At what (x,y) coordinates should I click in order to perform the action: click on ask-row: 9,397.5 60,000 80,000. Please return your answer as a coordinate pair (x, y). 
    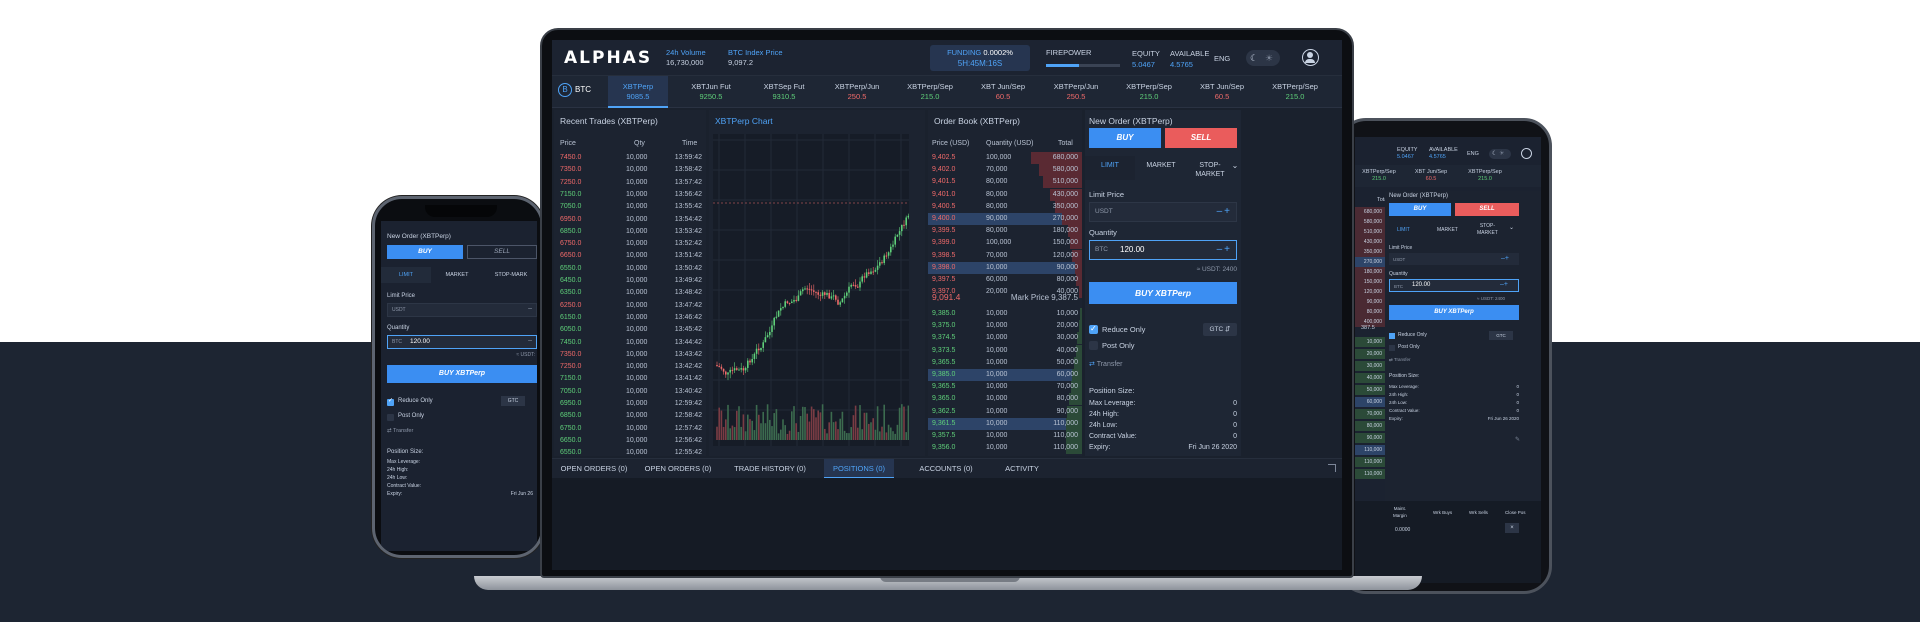
    Looking at the image, I should click on (1005, 280).